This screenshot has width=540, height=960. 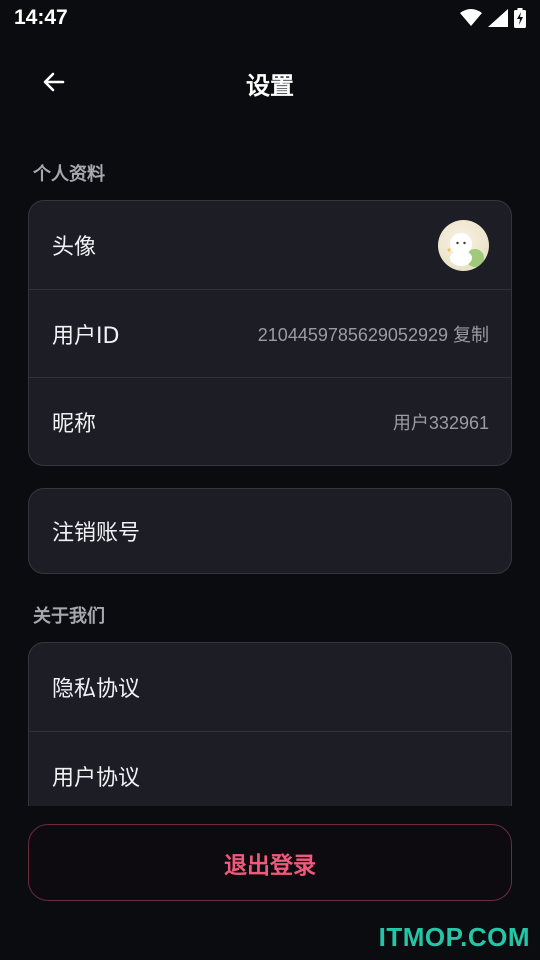 What do you see at coordinates (69, 174) in the screenshot?
I see `section-title-profile: 个人资料` at bounding box center [69, 174].